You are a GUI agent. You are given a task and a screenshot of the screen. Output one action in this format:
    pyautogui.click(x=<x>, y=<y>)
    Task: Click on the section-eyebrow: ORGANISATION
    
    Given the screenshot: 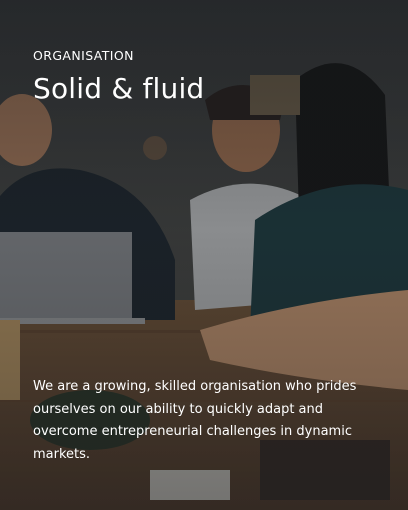 What is the action you would take?
    pyautogui.click(x=83, y=55)
    